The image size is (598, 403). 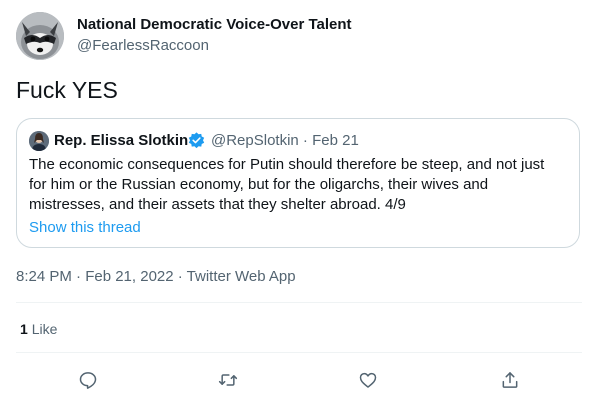 What do you see at coordinates (214, 24) in the screenshot?
I see `author-display-name: National Democratic Voice-Over Talent` at bounding box center [214, 24].